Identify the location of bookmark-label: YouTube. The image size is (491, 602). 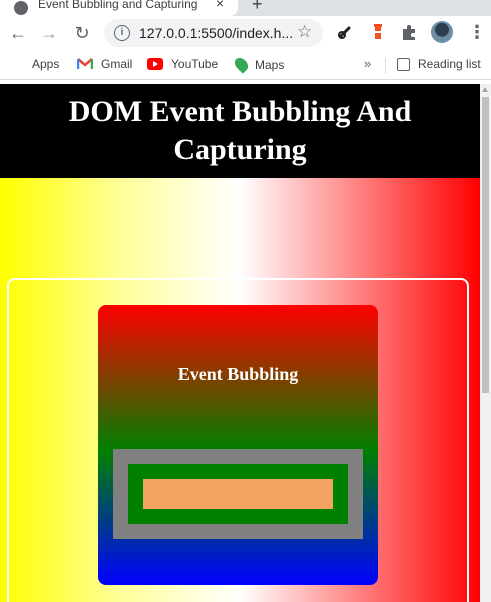
(195, 64).